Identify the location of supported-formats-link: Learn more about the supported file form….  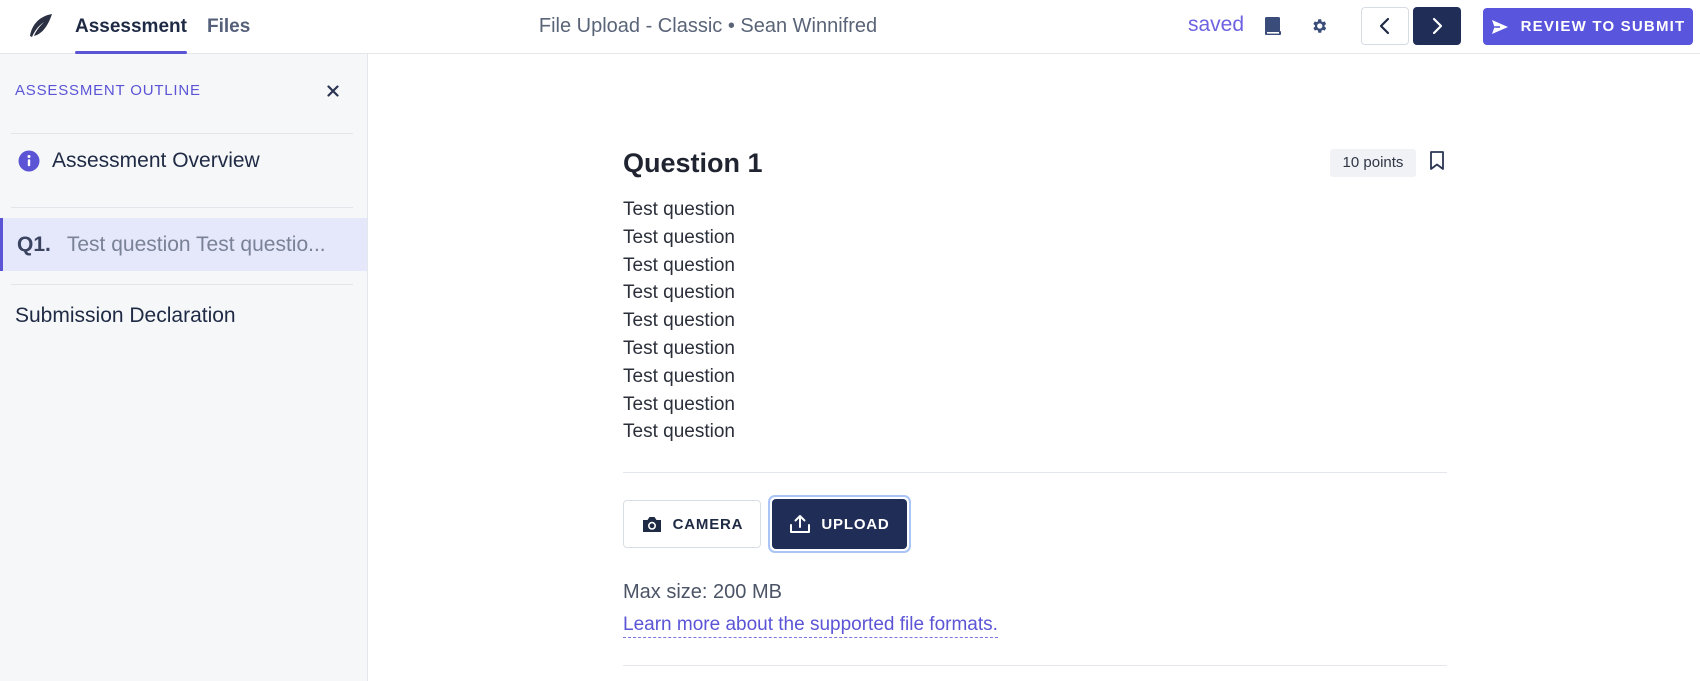
(810, 626).